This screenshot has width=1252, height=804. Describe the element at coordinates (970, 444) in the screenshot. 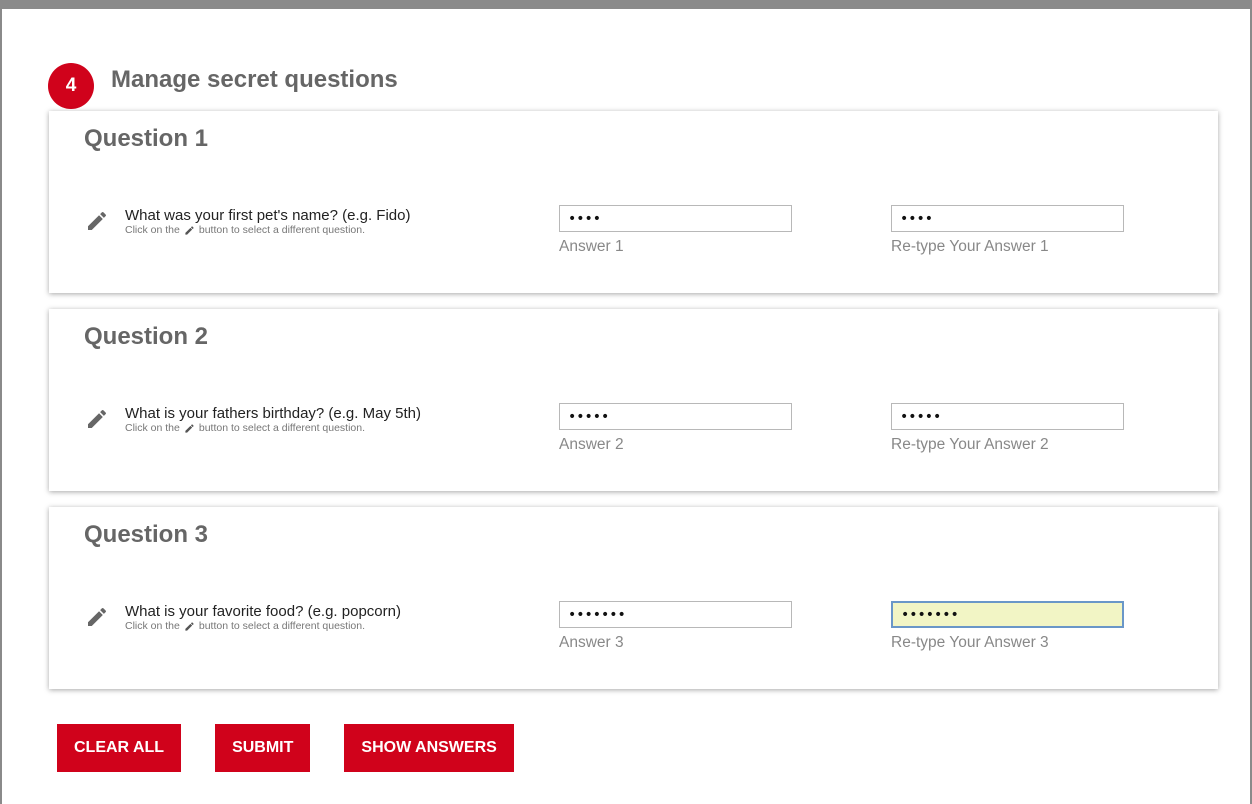

I see `retype-label: Re-type Your Answer 2` at that location.